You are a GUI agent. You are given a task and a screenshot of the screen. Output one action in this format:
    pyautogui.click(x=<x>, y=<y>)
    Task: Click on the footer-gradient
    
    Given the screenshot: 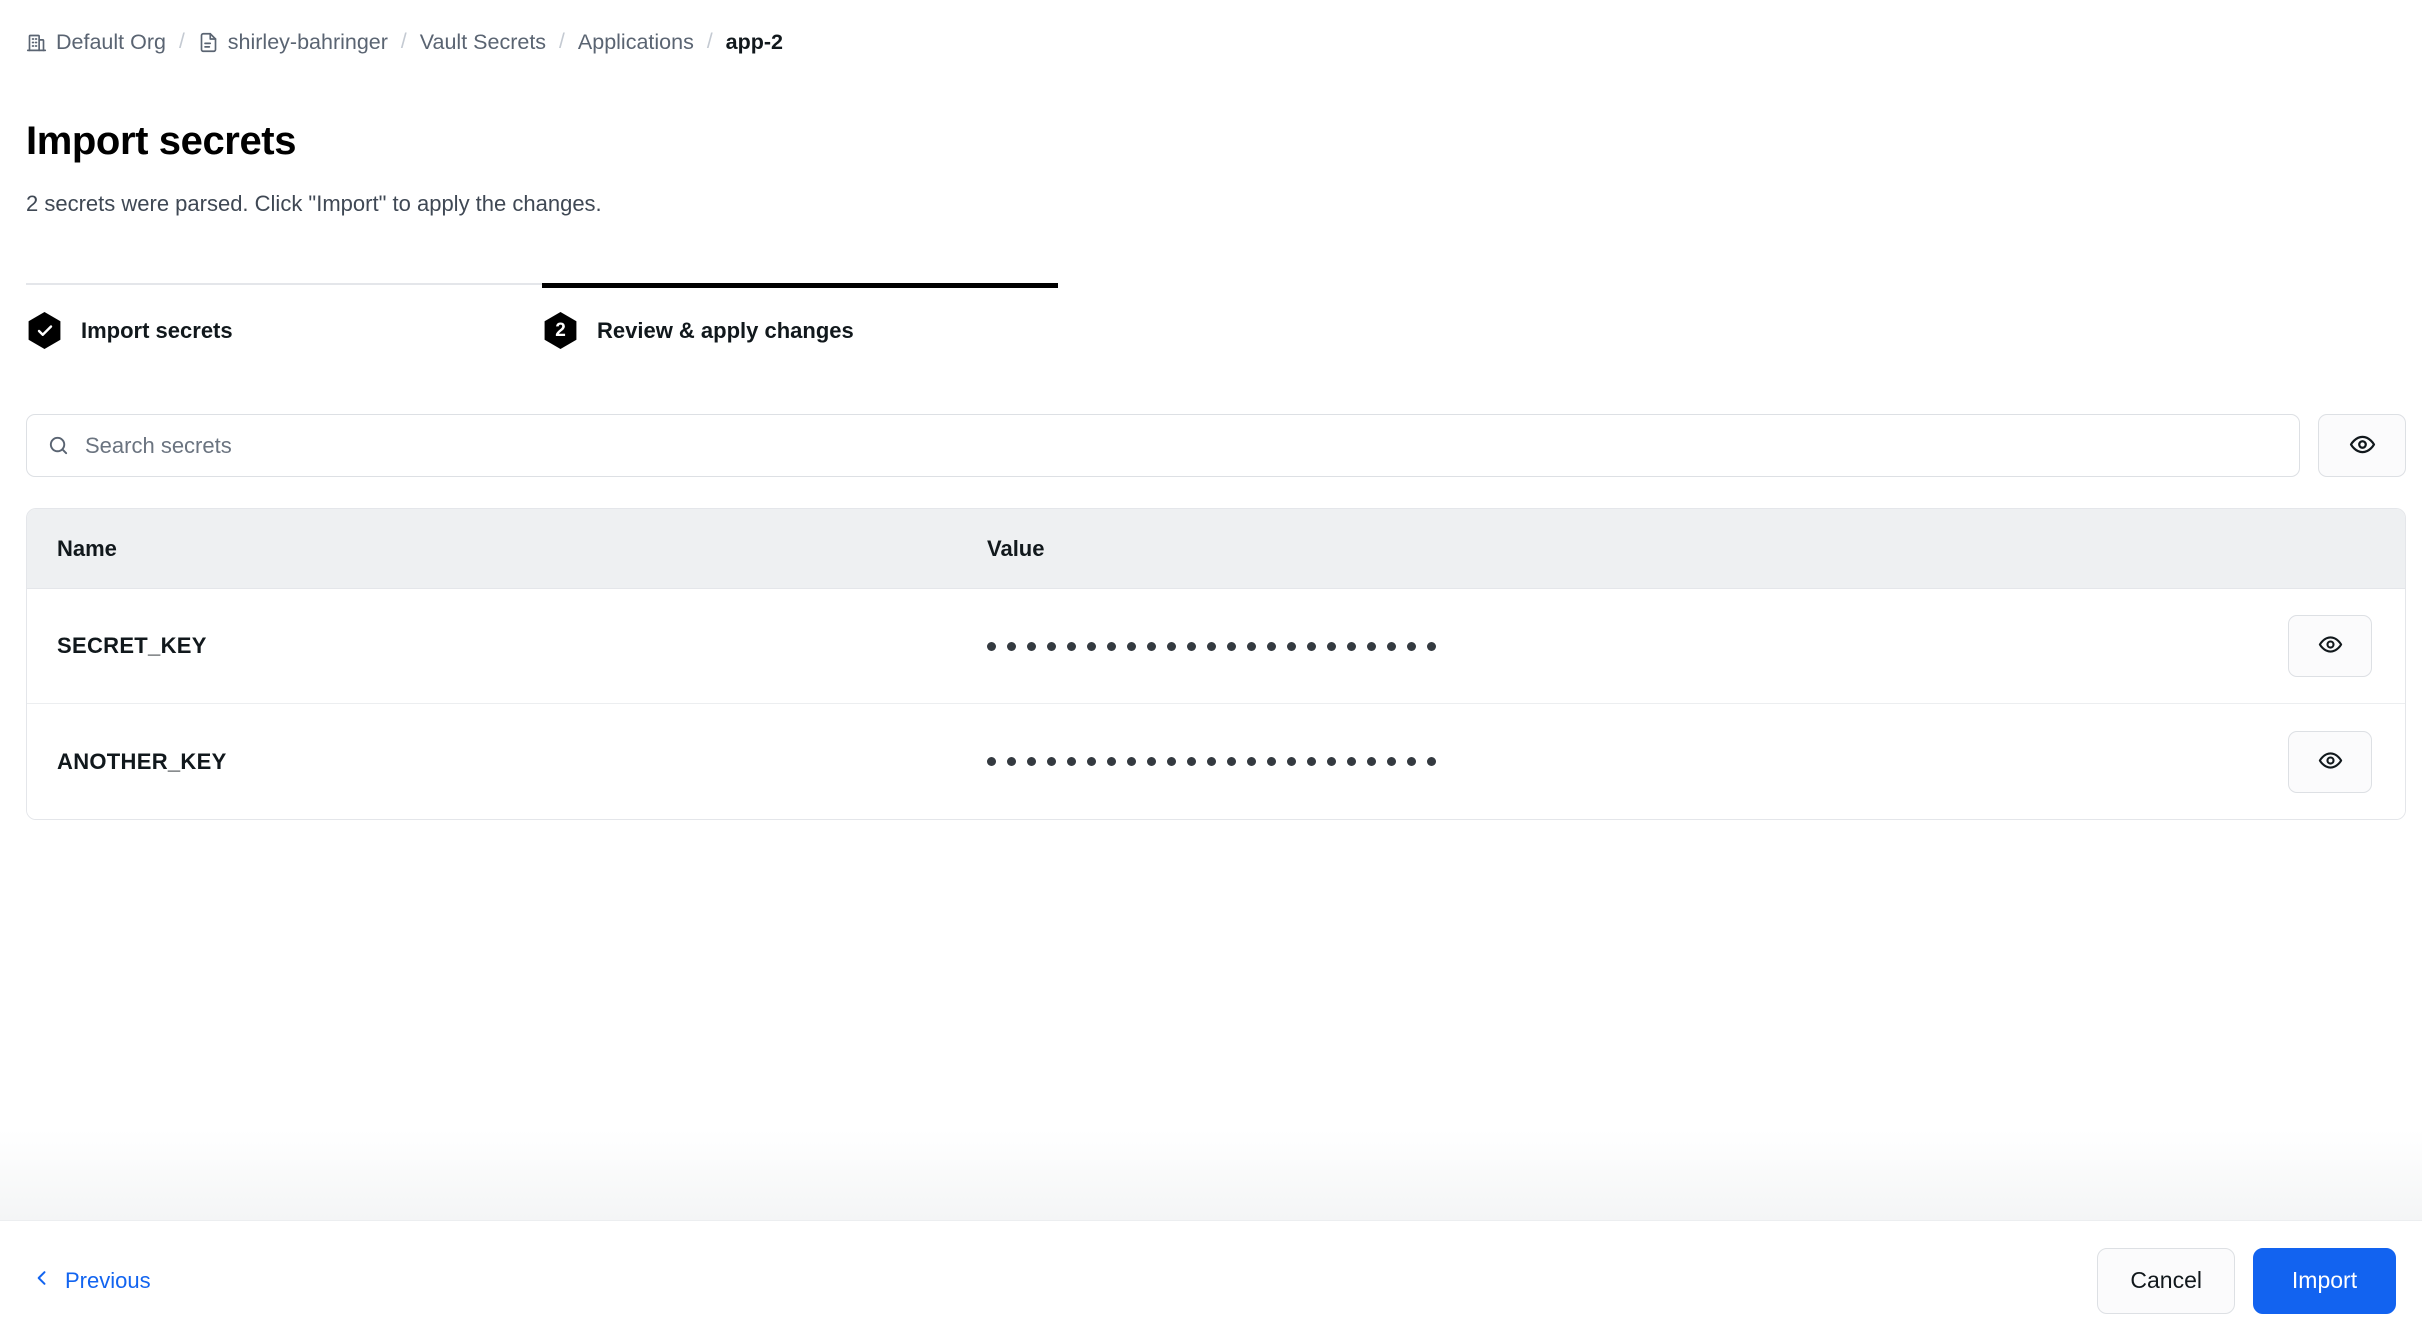 What is the action you would take?
    pyautogui.click(x=1211, y=1175)
    